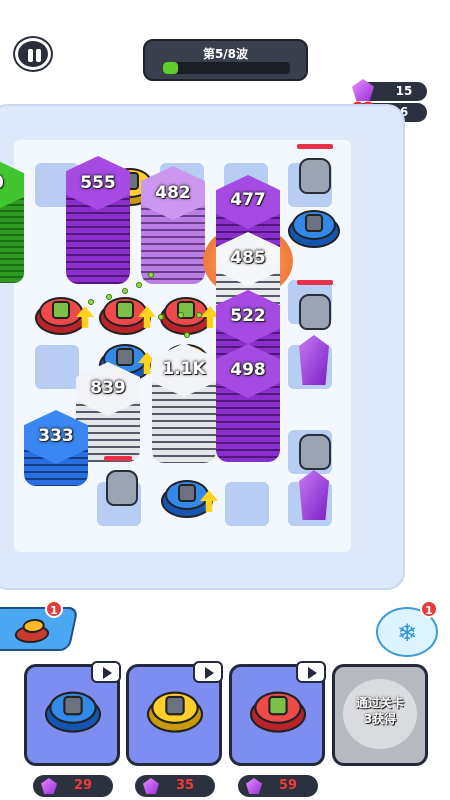  What do you see at coordinates (379, 703) in the screenshot?
I see `unlock-hint-line1: 通过关卡` at bounding box center [379, 703].